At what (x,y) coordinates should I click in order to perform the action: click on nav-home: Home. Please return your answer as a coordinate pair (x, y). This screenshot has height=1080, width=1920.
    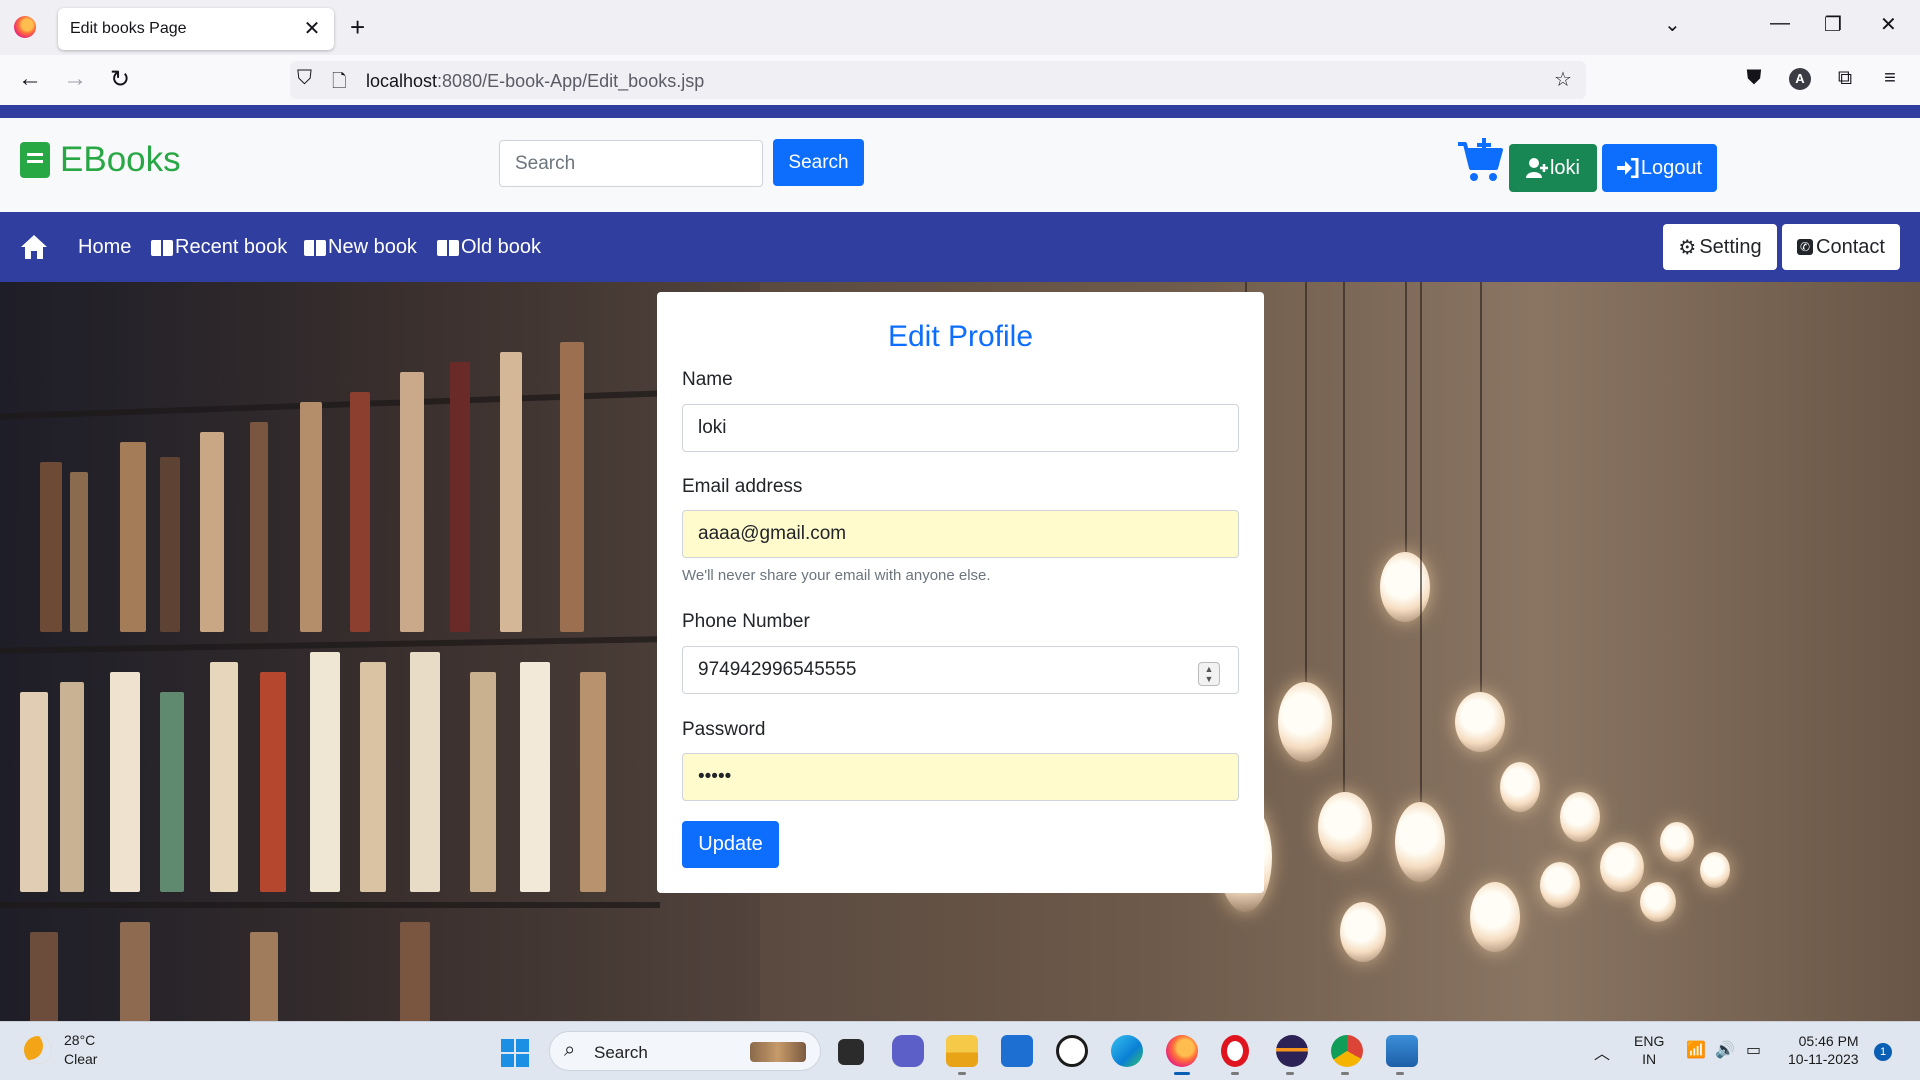
    Looking at the image, I should click on (104, 247).